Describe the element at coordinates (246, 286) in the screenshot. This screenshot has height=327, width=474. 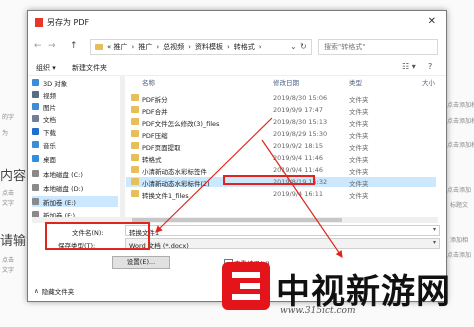
I see `watermark-logo-icon` at that location.